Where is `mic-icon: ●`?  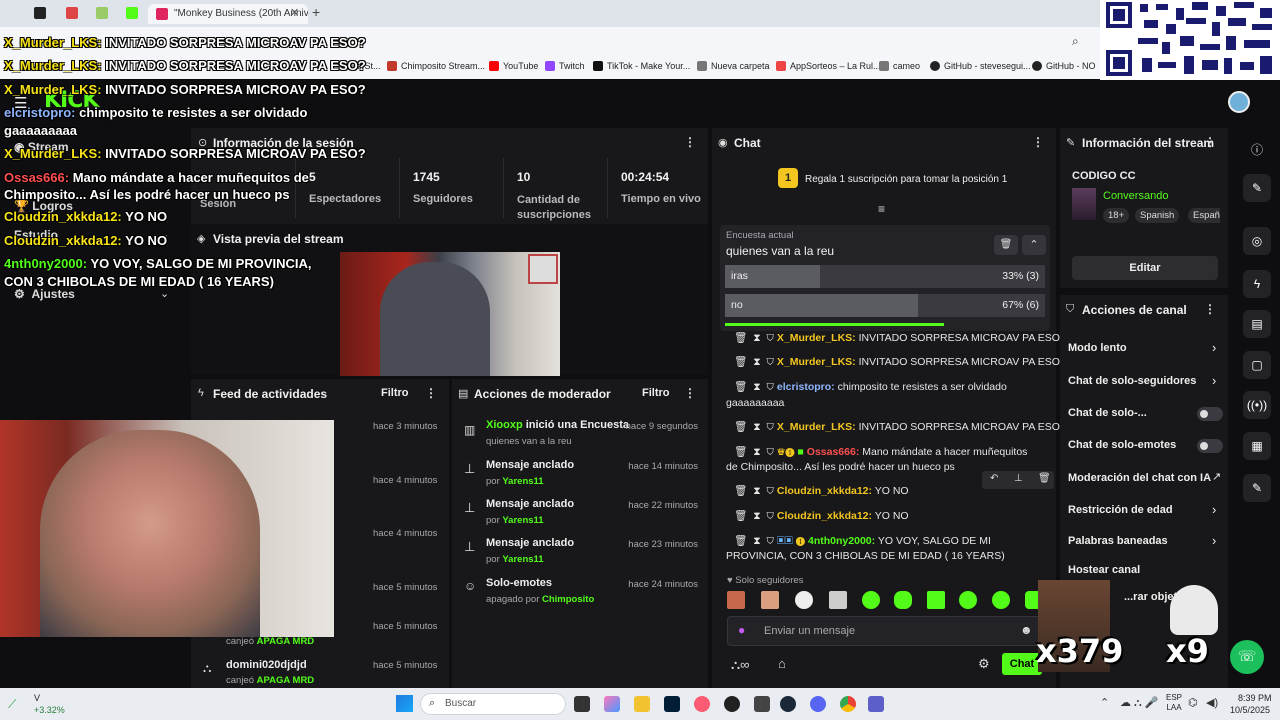 mic-icon: ● is located at coordinates (741, 630).